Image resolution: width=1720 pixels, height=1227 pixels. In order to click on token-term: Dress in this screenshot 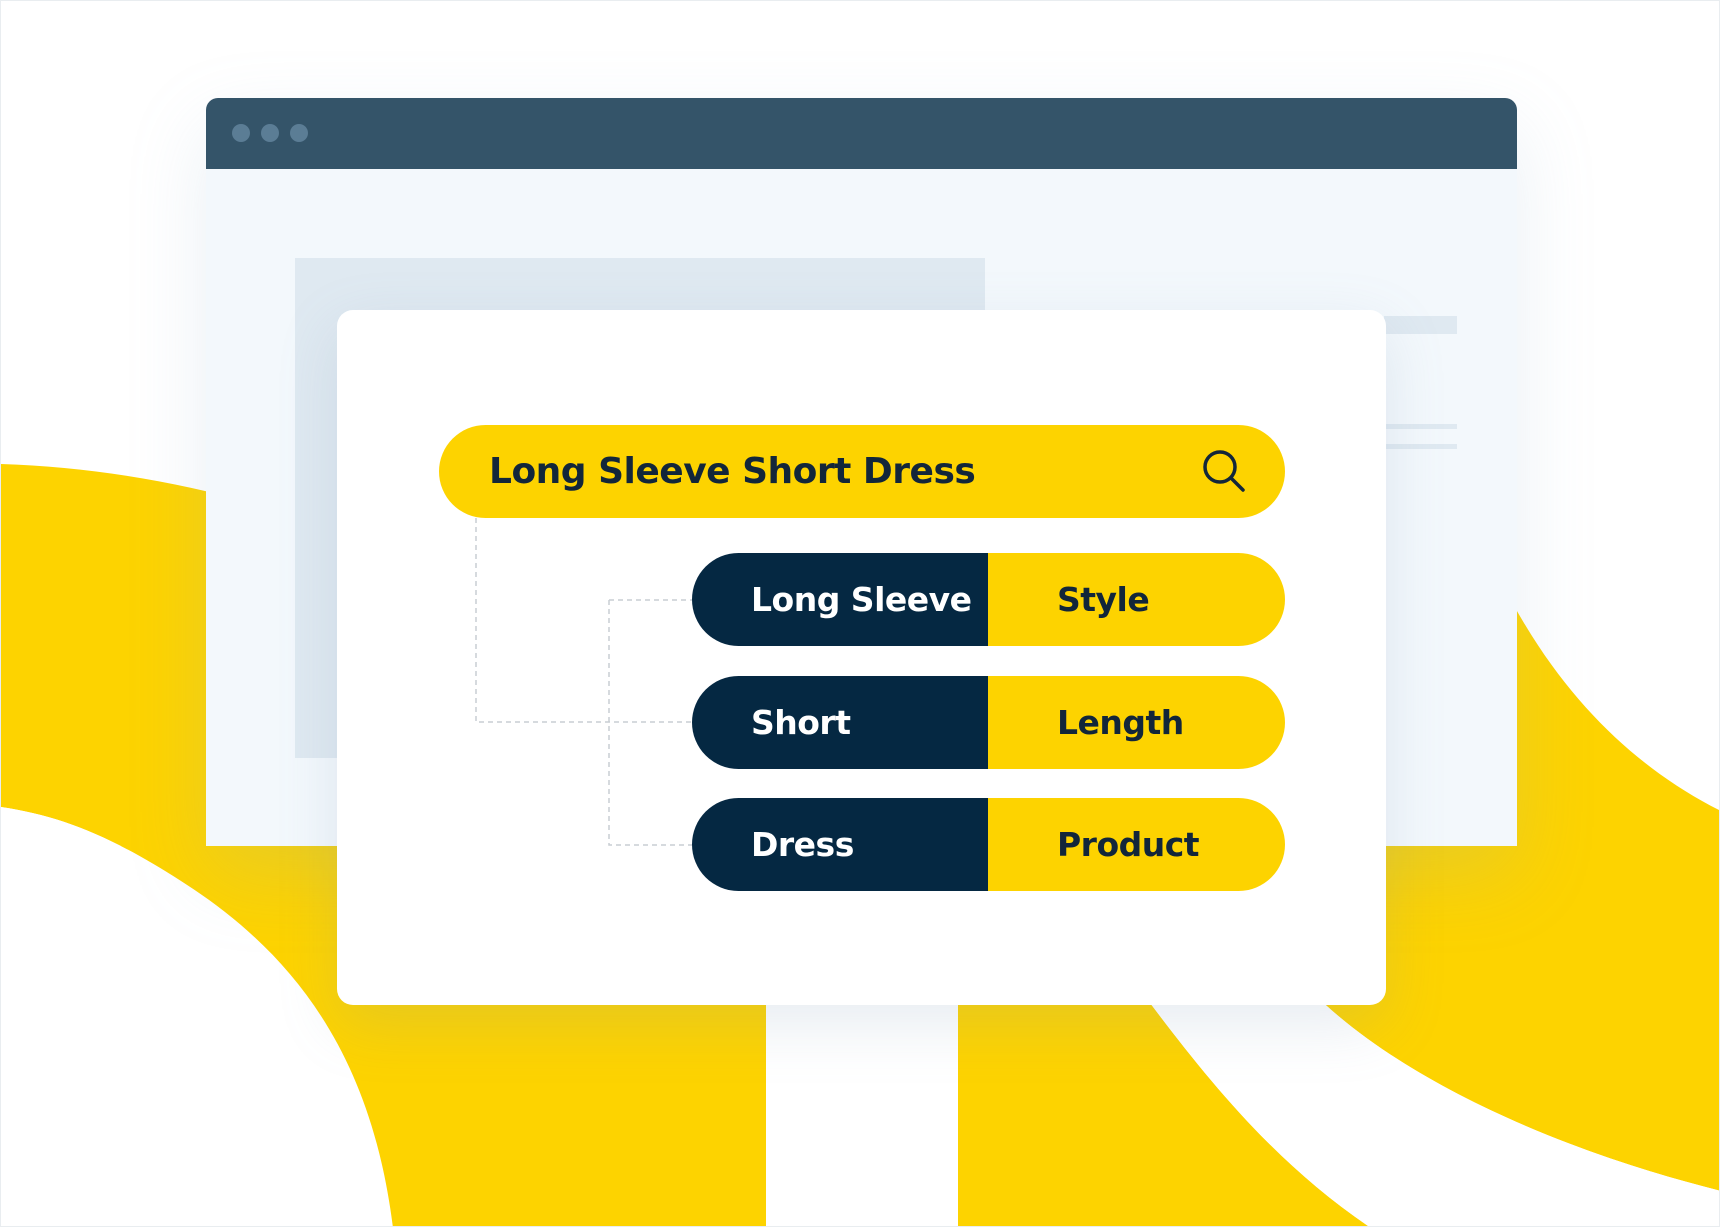, I will do `click(840, 844)`.